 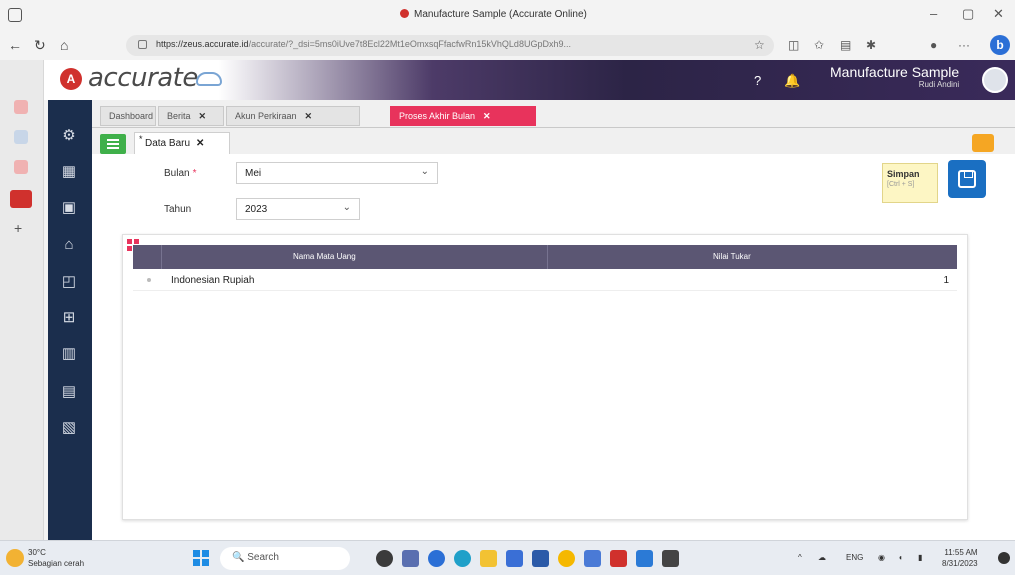 I want to click on active-tab-icon, so click(x=21, y=199).